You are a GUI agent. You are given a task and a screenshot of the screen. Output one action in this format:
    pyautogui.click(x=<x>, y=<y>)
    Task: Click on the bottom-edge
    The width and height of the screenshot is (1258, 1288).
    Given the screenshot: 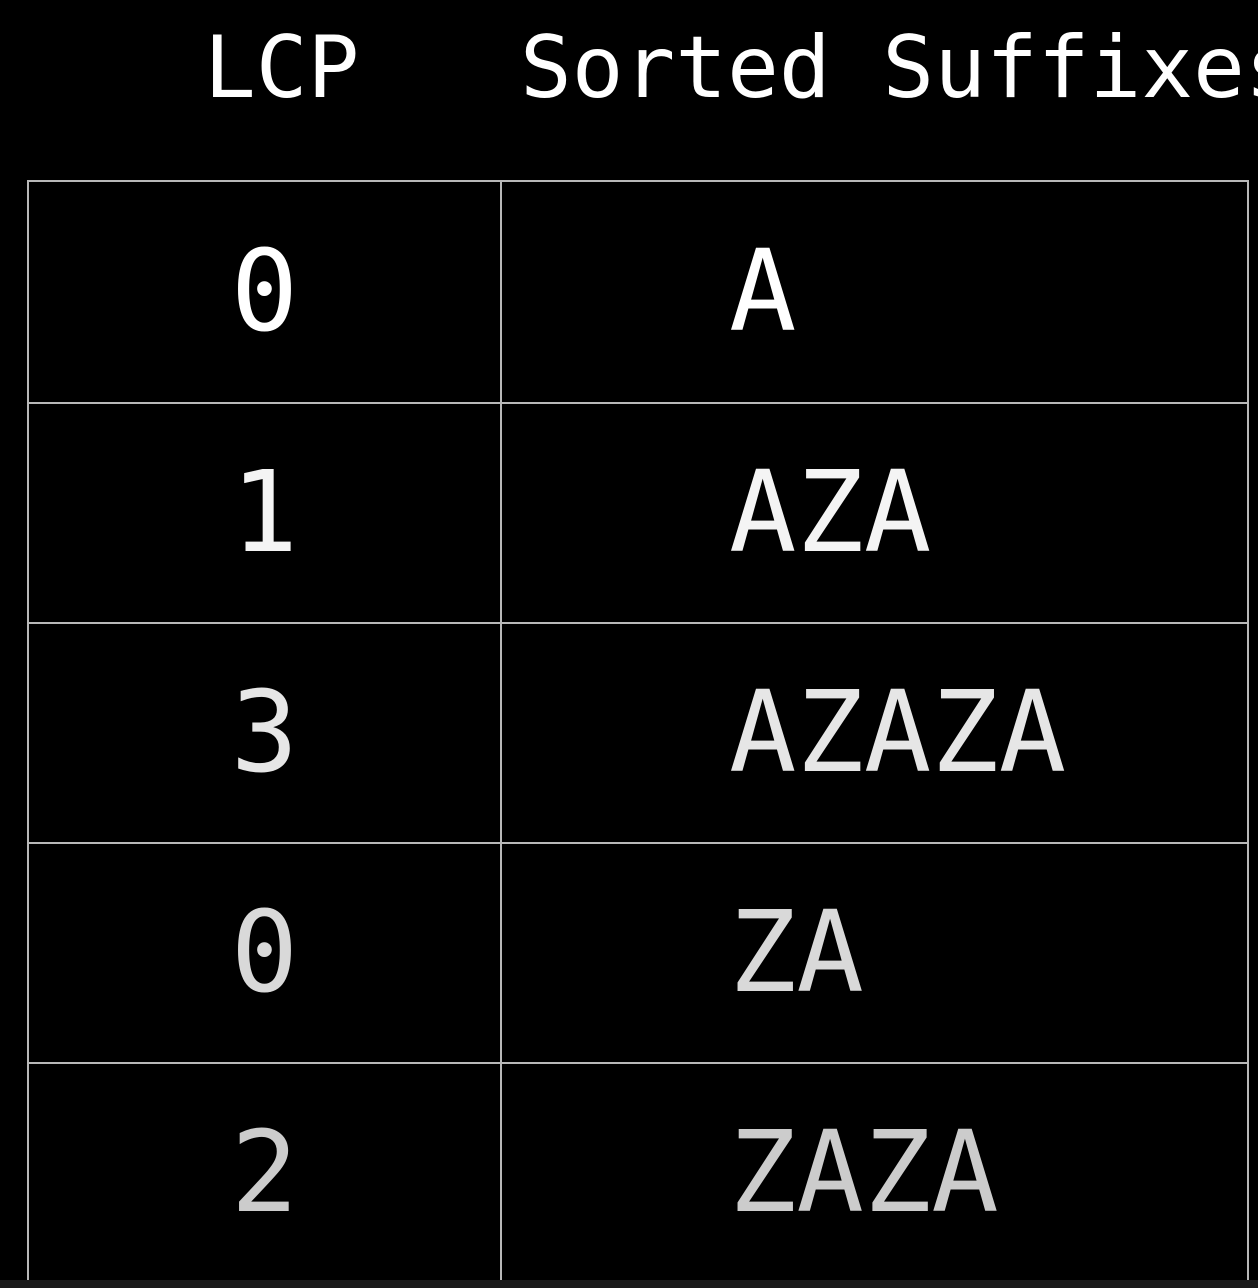 What is the action you would take?
    pyautogui.click(x=629, y=1284)
    